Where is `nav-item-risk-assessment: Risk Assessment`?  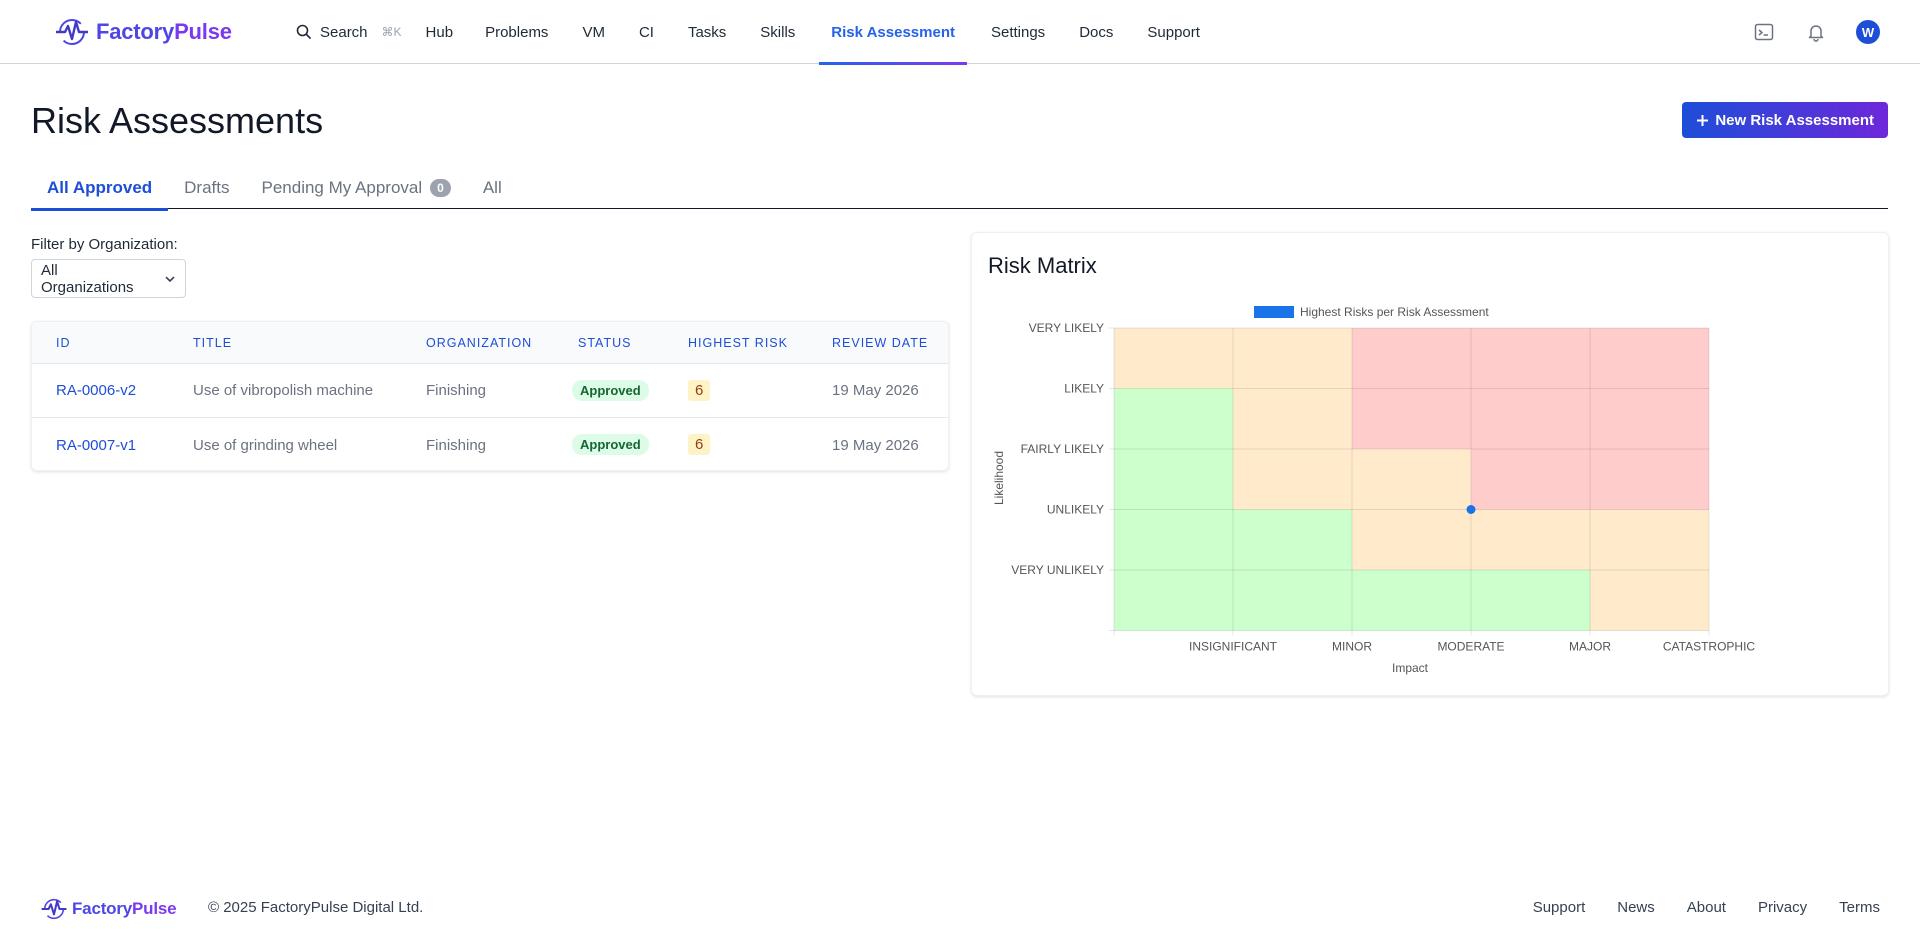 nav-item-risk-assessment: Risk Assessment is located at coordinates (893, 32).